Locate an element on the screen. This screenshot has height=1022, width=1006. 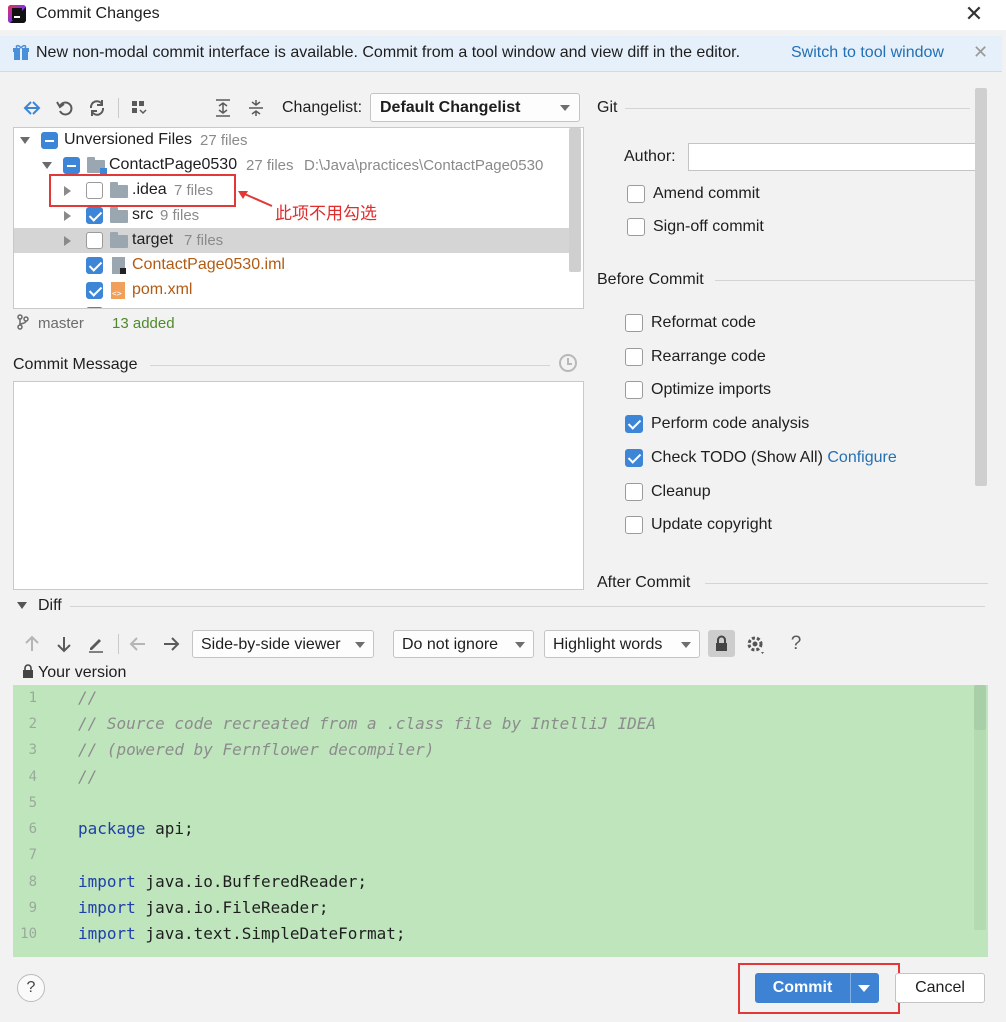
viewer-mode-value: Side-by-side viewer is located at coordinates (271, 644).